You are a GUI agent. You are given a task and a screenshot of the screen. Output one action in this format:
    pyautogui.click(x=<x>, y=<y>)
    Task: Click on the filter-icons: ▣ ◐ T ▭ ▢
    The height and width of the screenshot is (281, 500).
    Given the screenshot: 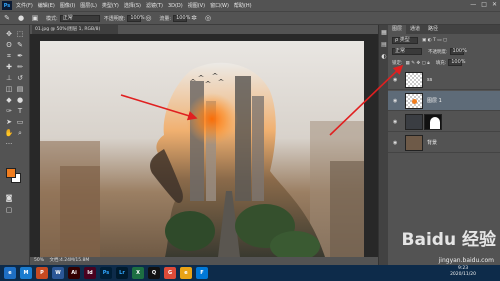 What is the action you would take?
    pyautogui.click(x=434, y=40)
    